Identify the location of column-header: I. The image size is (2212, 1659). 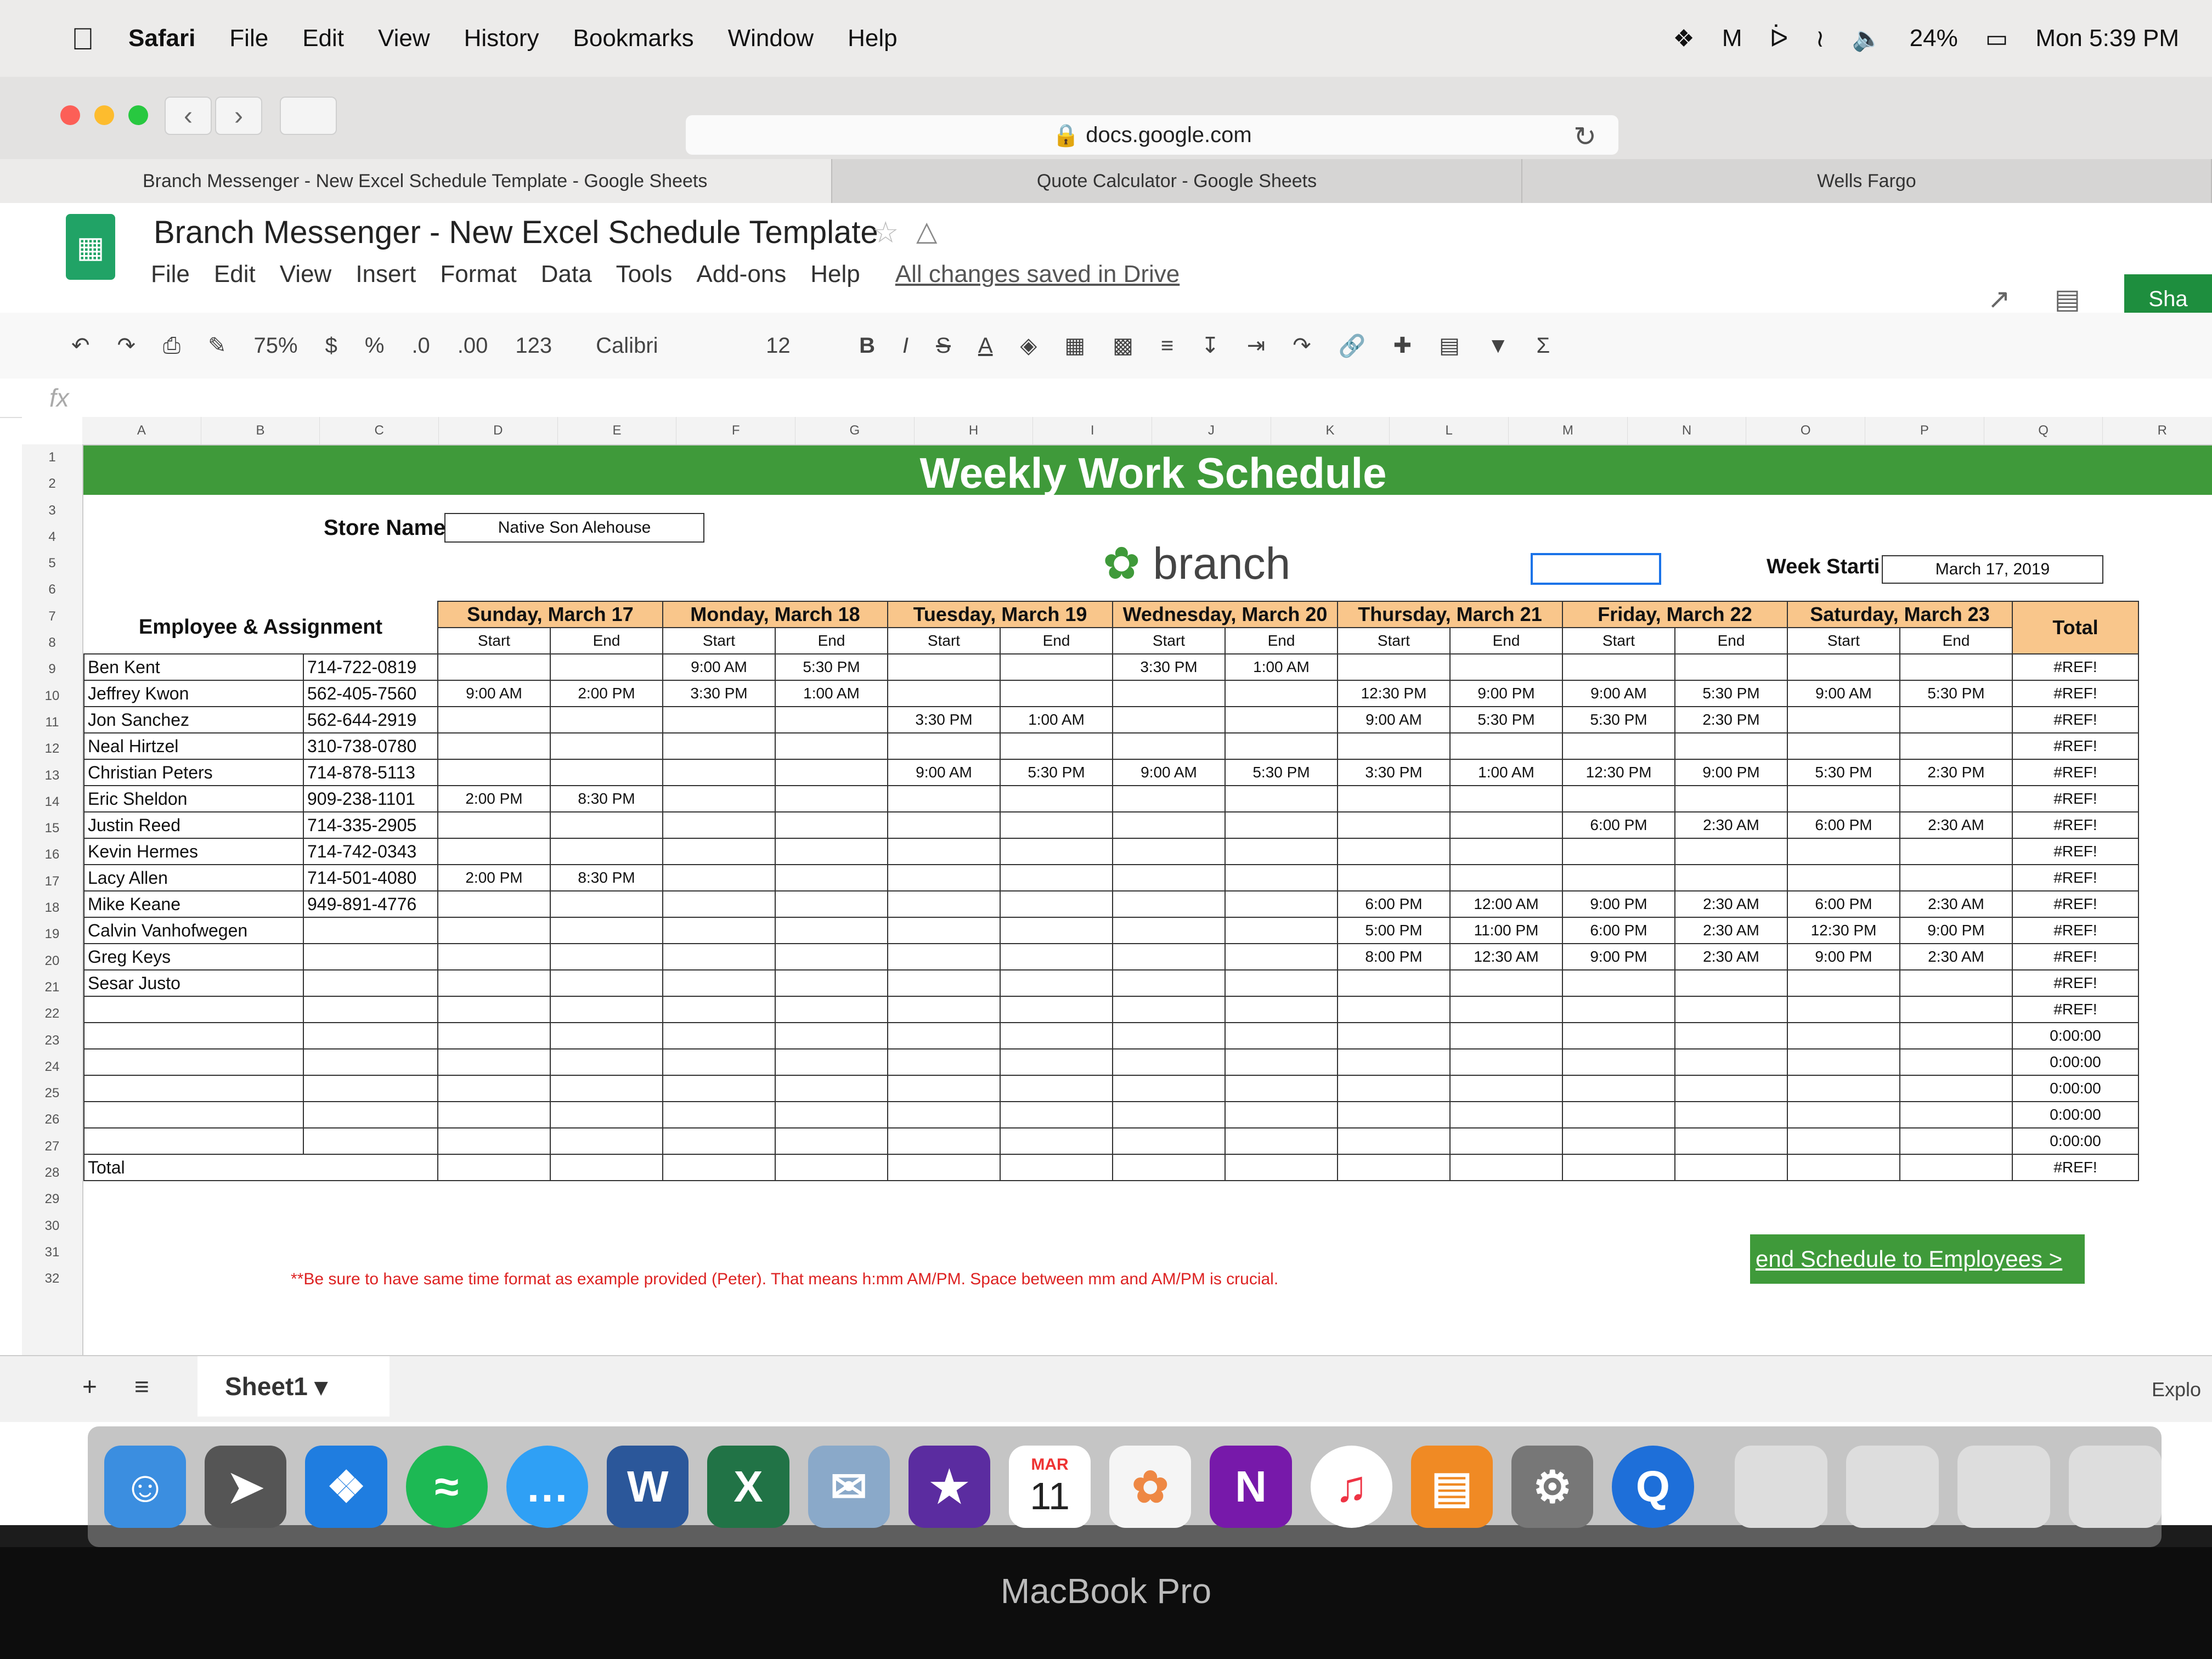
(1093, 430).